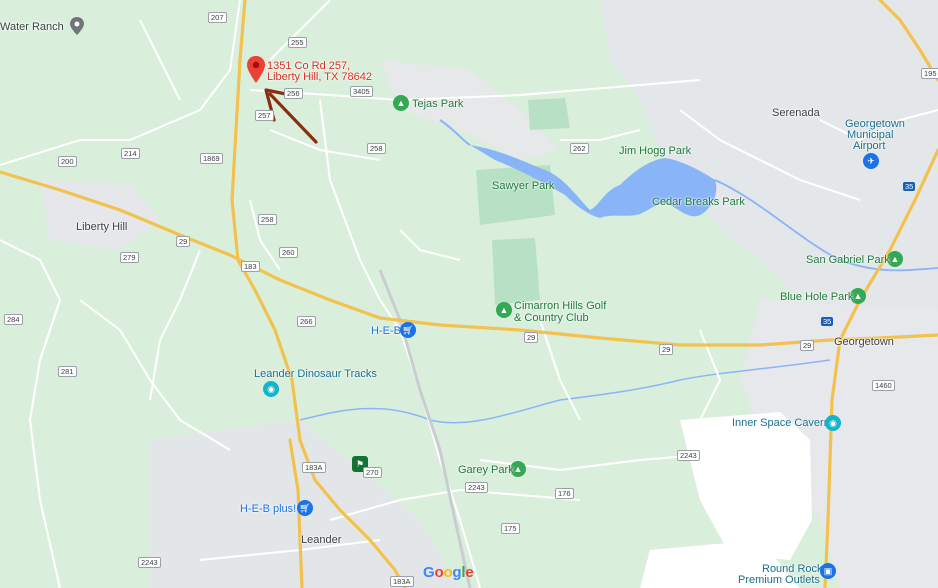 Image resolution: width=938 pixels, height=588 pixels. I want to click on road-shield: 279, so click(129, 257).